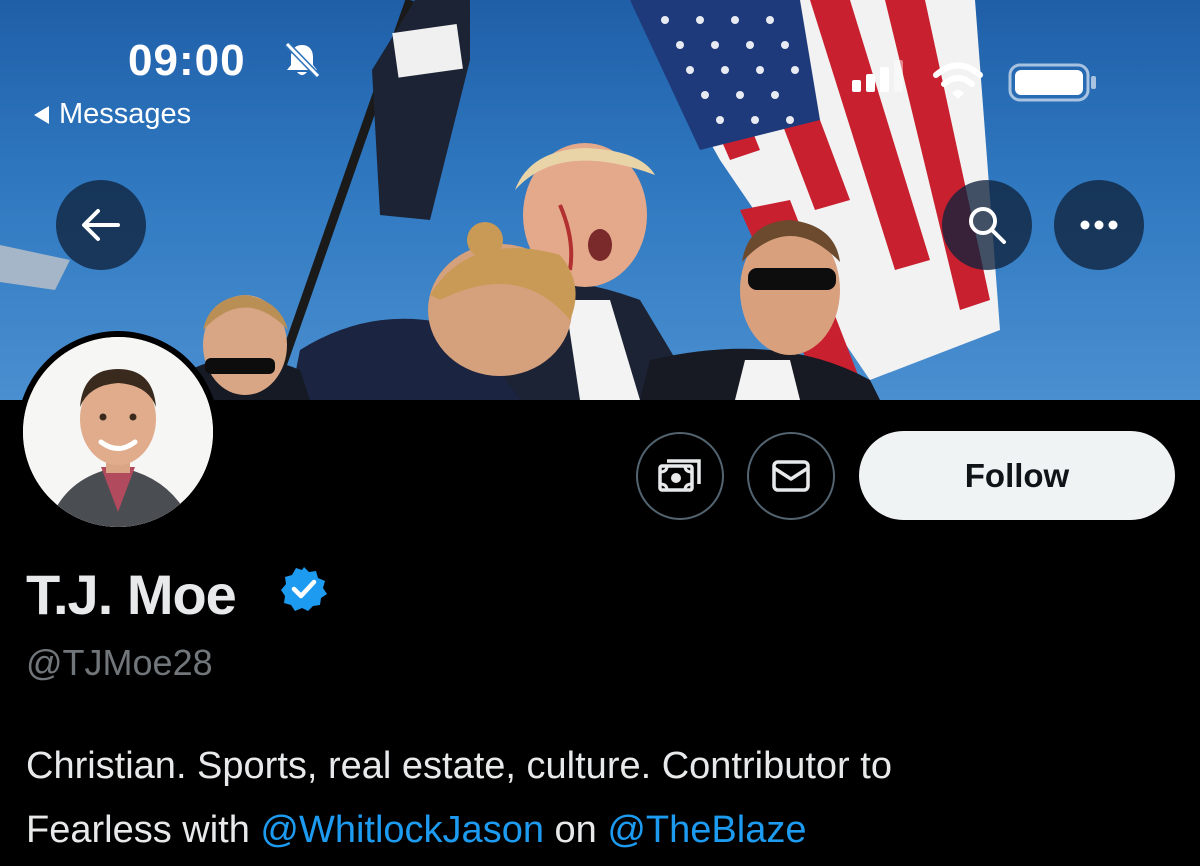 Image resolution: width=1200 pixels, height=866 pixels. I want to click on profile-display-name: T.J. Moe, so click(131, 594).